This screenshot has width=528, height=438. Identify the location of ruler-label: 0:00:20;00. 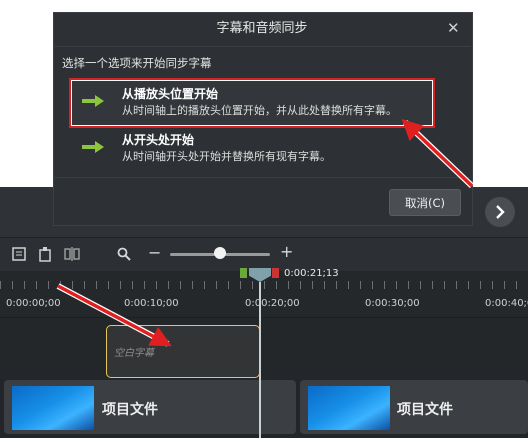
(272, 303).